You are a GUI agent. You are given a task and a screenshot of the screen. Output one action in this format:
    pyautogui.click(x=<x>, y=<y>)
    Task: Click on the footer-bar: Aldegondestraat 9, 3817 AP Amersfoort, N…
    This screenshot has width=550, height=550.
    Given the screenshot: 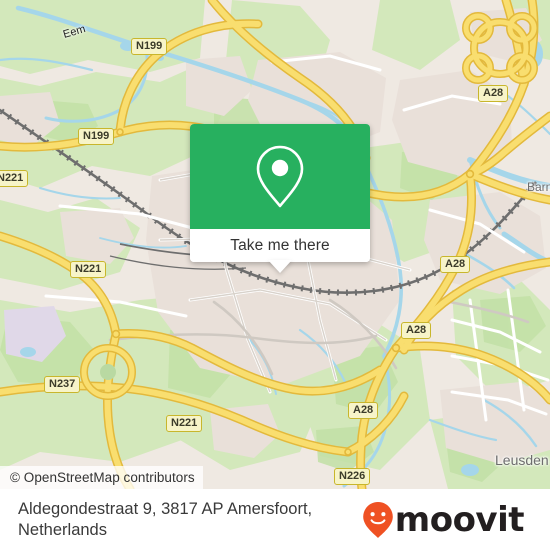 What is the action you would take?
    pyautogui.click(x=275, y=519)
    